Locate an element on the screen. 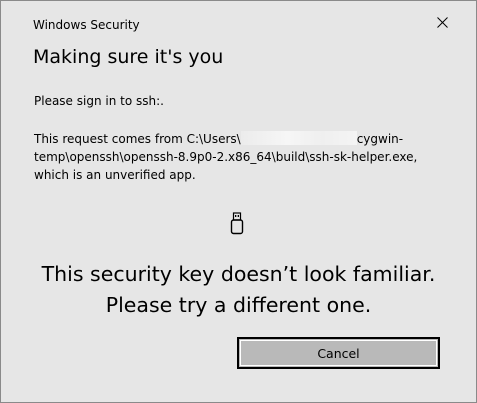  usb-security-key-icon is located at coordinates (237, 223).